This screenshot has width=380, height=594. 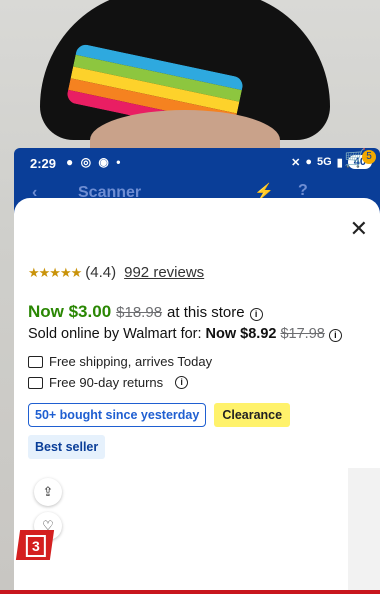 I want to click on clearance-badge: Clearance, so click(x=252, y=415).